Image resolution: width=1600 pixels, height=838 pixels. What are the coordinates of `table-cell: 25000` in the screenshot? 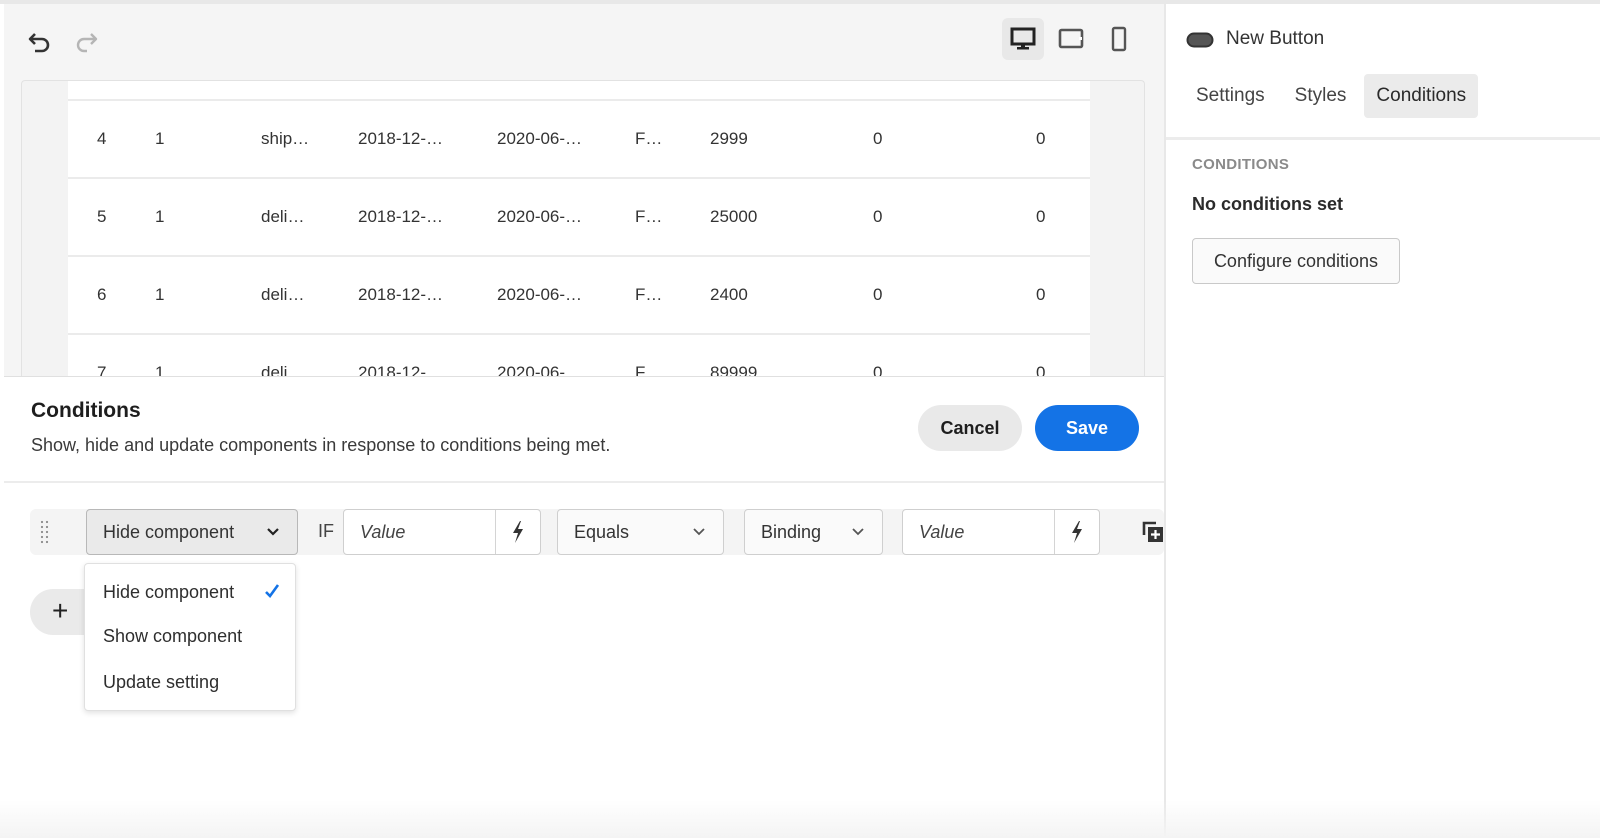 It's located at (734, 216).